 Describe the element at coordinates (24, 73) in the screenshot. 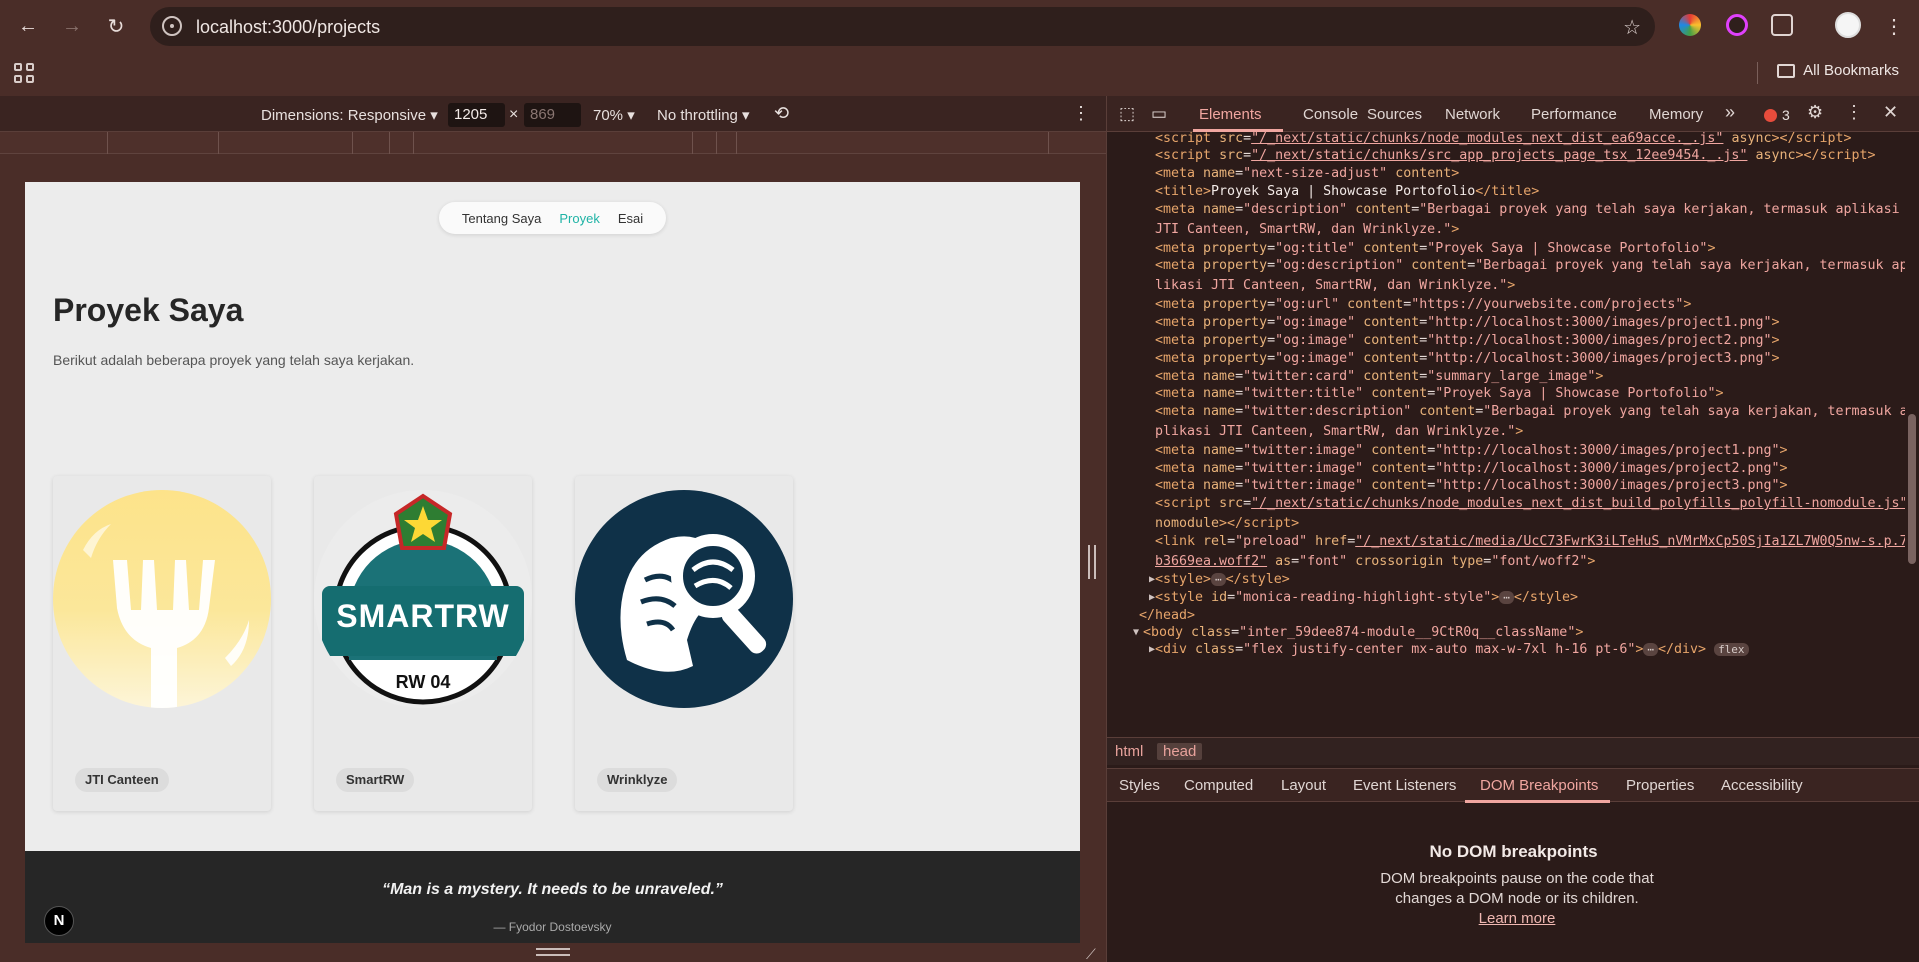

I see `apps-grid-icon` at that location.